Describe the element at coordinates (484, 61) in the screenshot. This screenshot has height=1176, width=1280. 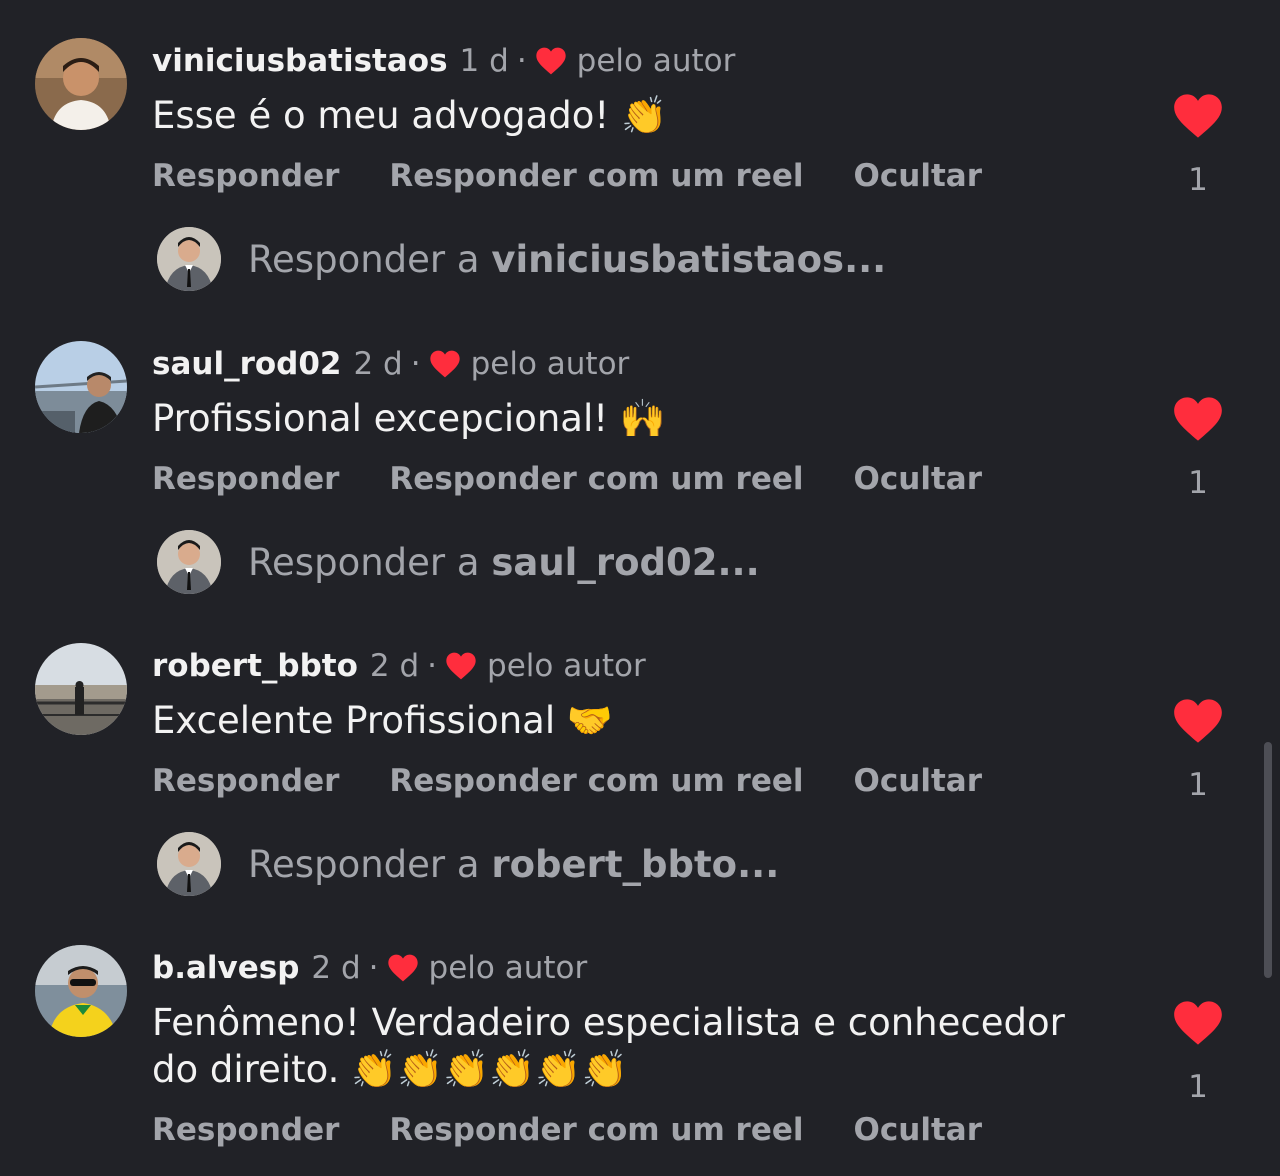
I see `comment-time: 1 d` at that location.